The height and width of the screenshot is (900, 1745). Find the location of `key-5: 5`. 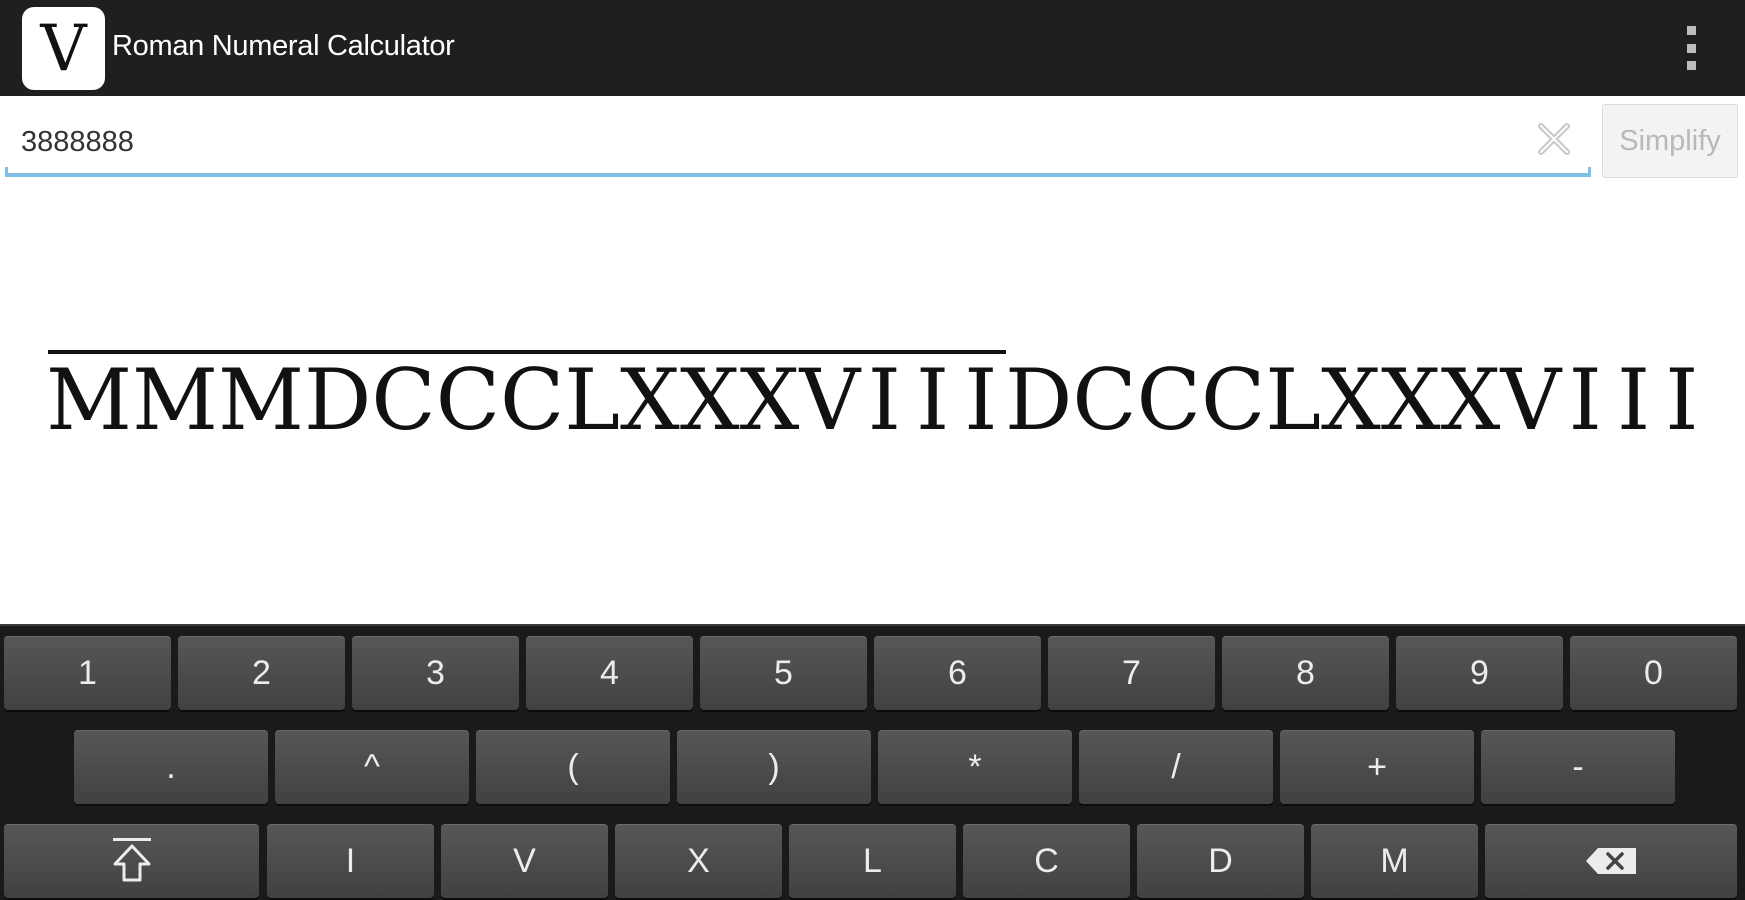

key-5: 5 is located at coordinates (783, 673).